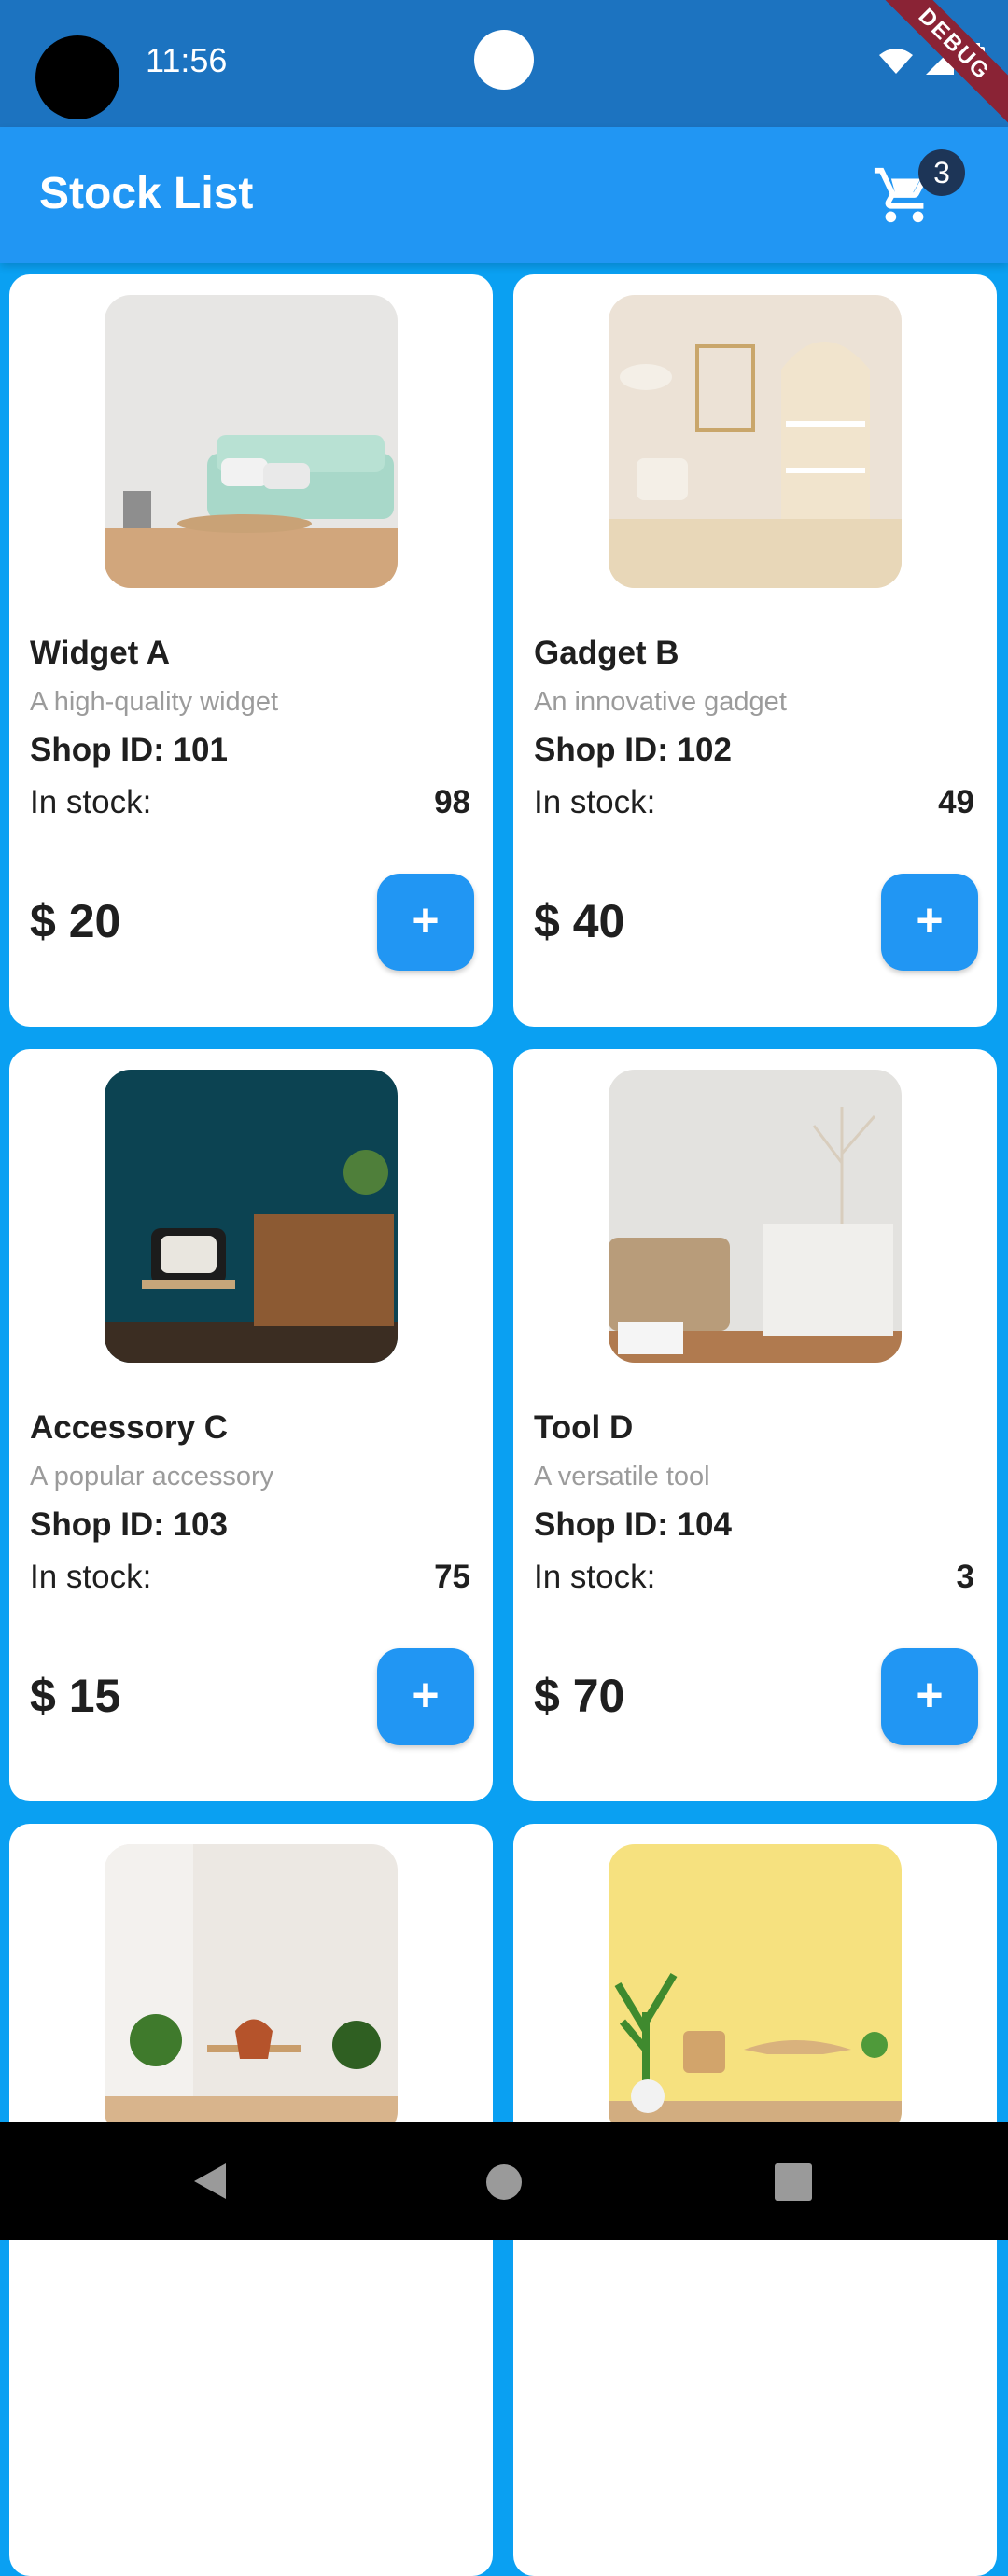 This screenshot has width=1008, height=2576. What do you see at coordinates (100, 653) in the screenshot?
I see `product-name: Widget A` at bounding box center [100, 653].